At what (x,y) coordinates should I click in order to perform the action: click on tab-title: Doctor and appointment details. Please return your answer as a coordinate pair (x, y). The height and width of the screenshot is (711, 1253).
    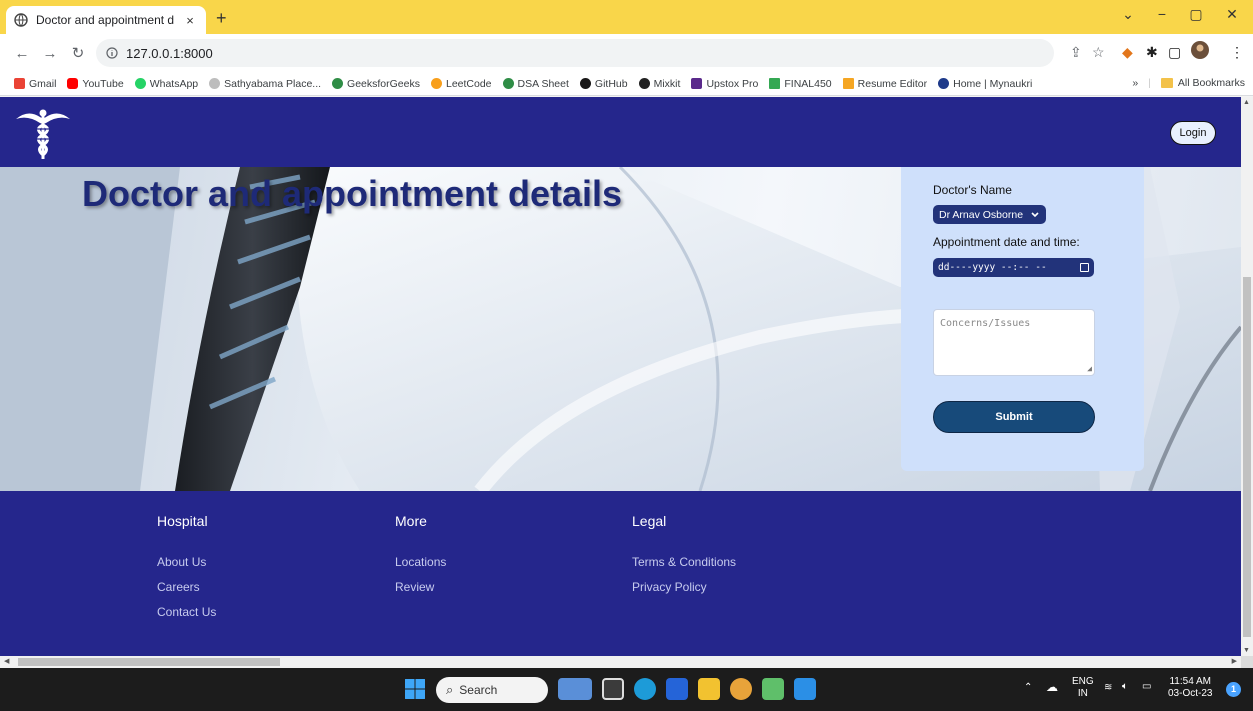
    Looking at the image, I should click on (105, 20).